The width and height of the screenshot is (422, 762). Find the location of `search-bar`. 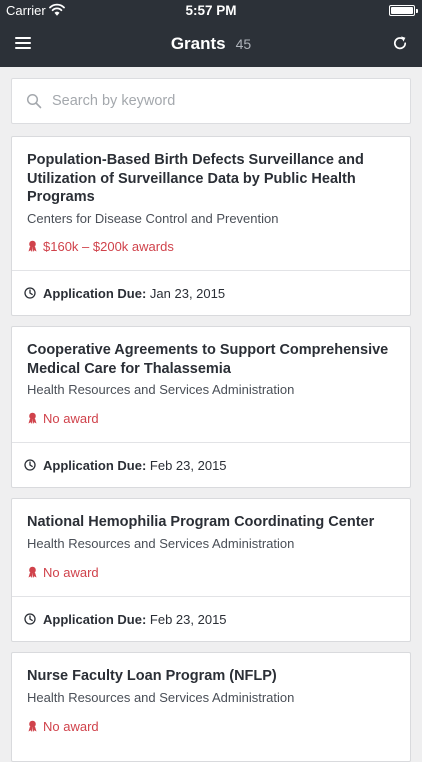

search-bar is located at coordinates (211, 101).